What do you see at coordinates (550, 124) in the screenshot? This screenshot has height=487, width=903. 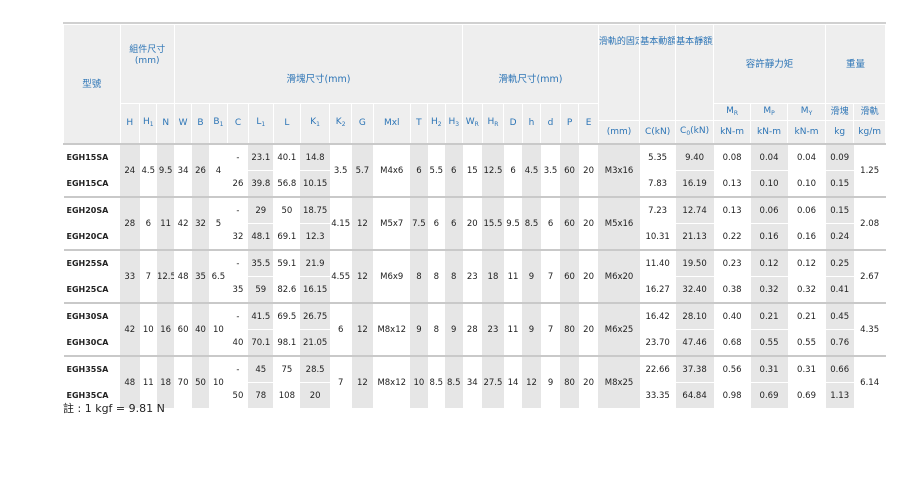 I see `col-d: d` at bounding box center [550, 124].